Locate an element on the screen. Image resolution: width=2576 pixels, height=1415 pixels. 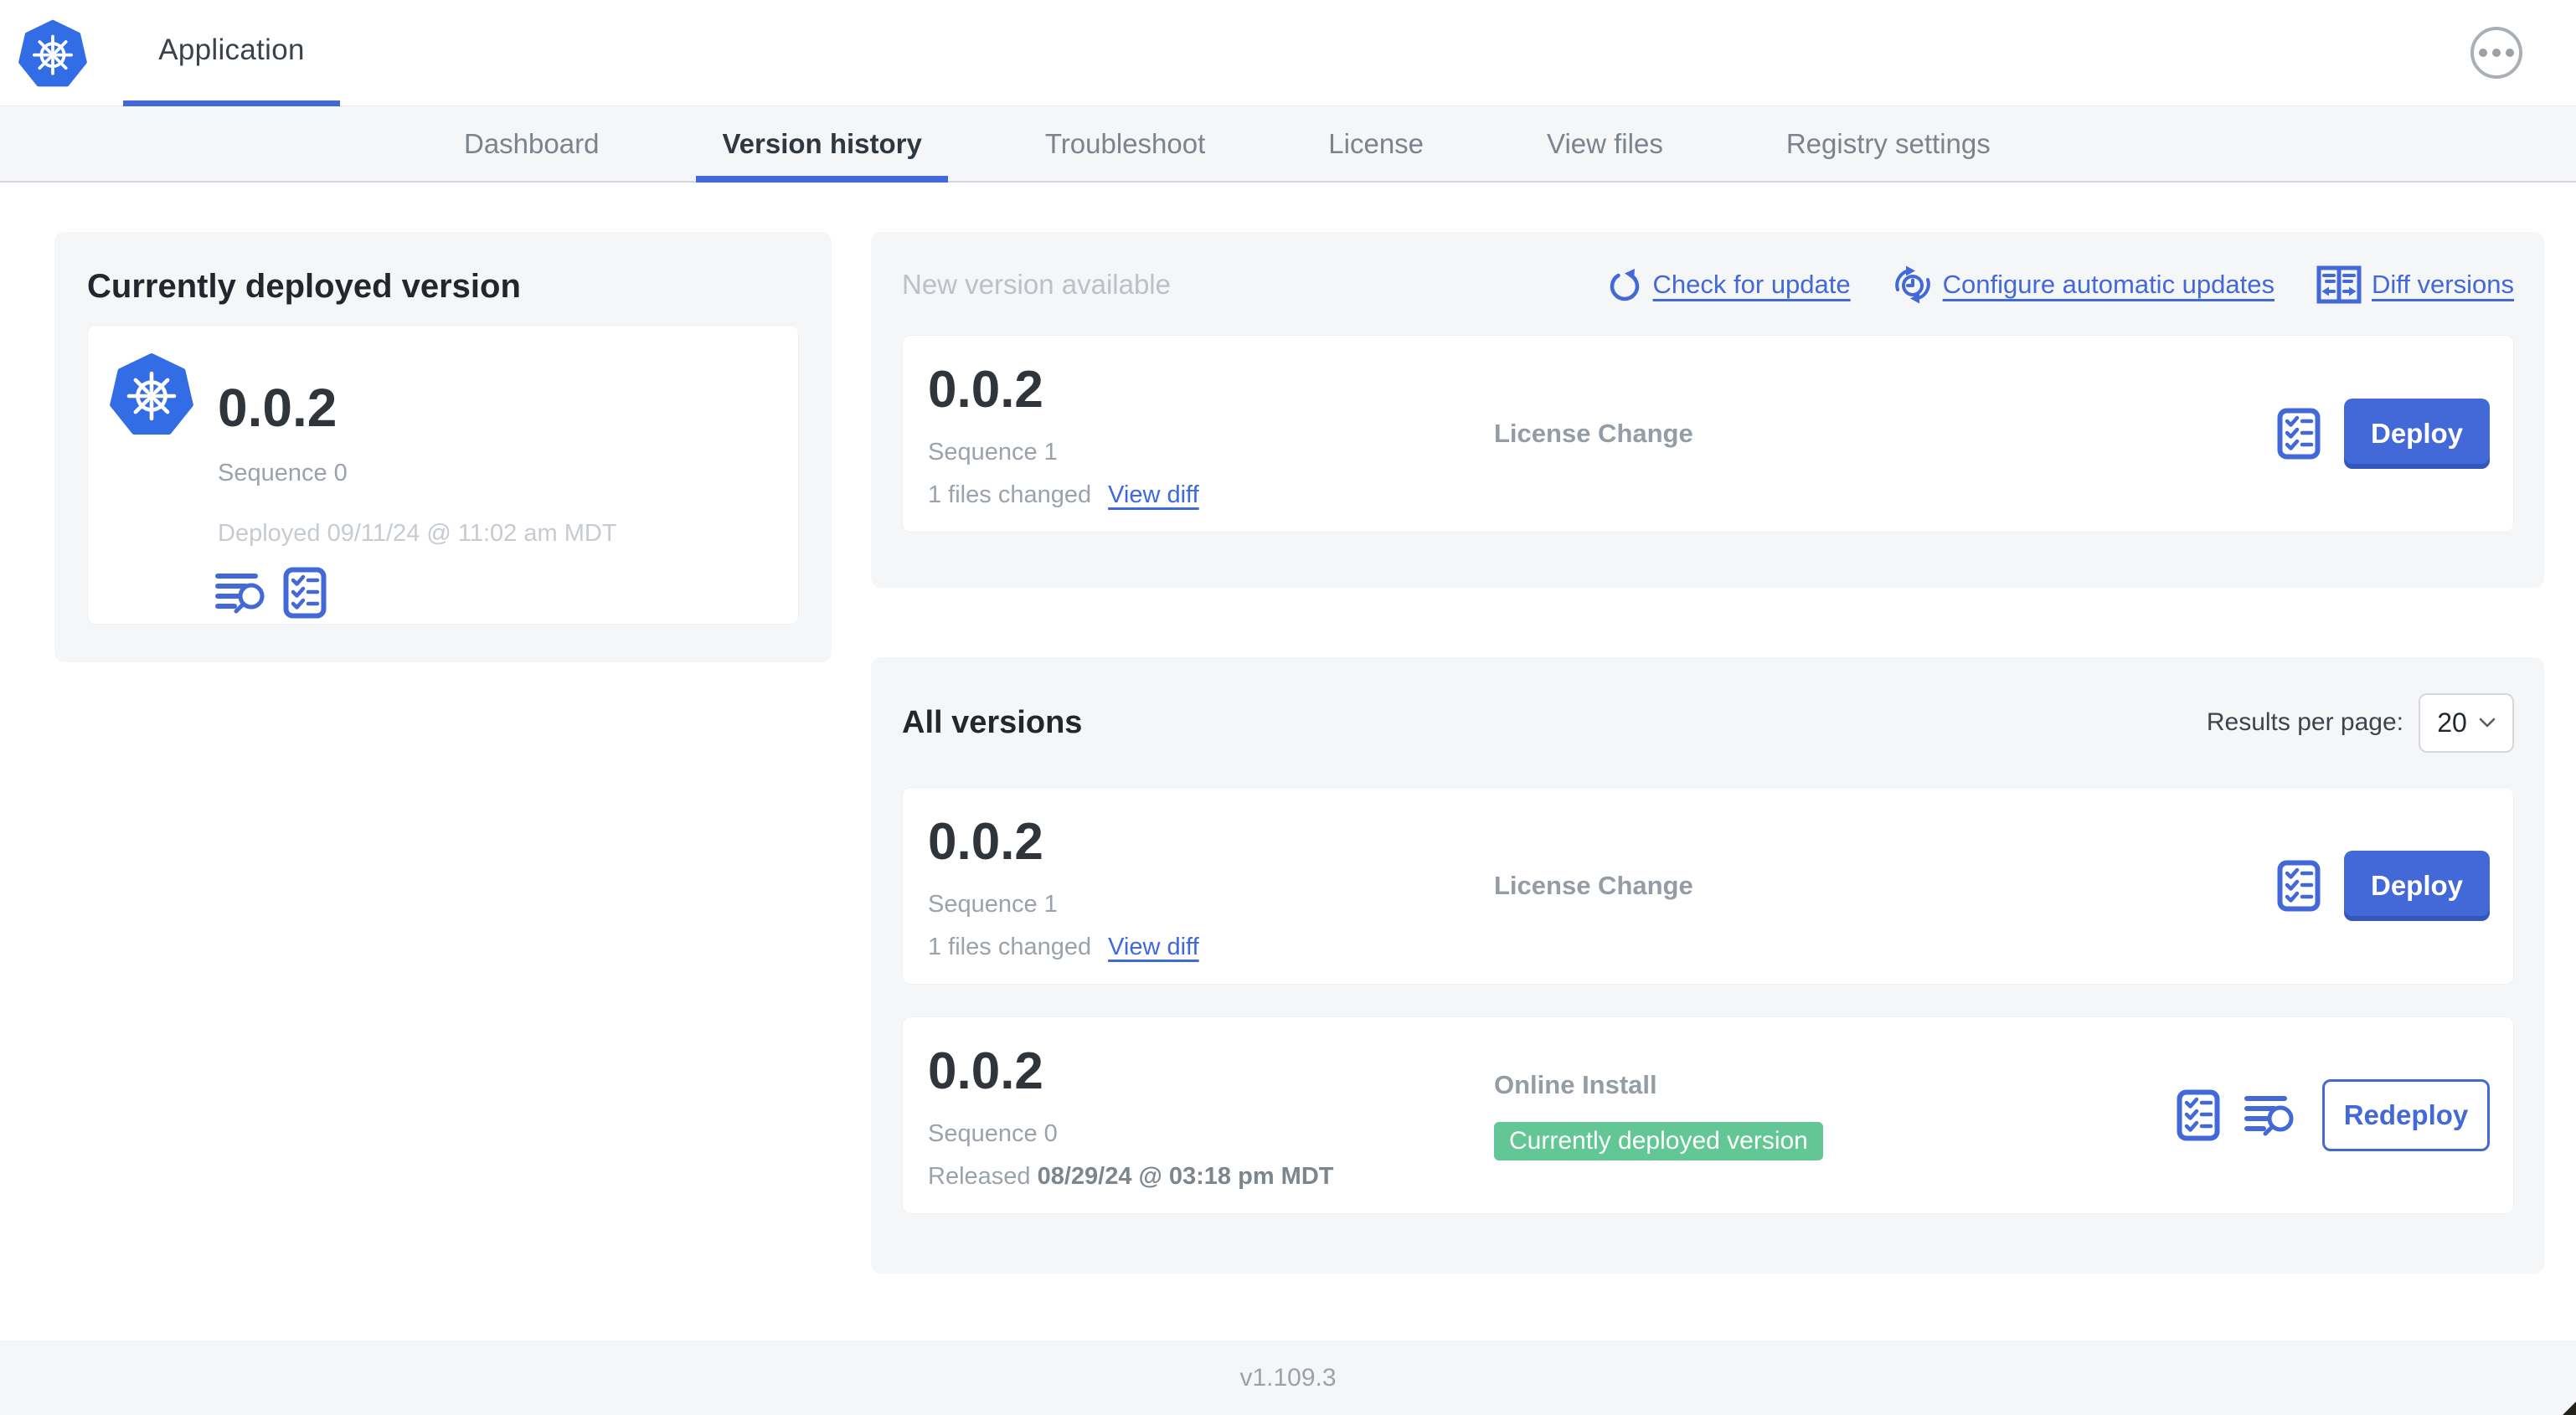
results-per-page-value: 20 is located at coordinates (2452, 722).